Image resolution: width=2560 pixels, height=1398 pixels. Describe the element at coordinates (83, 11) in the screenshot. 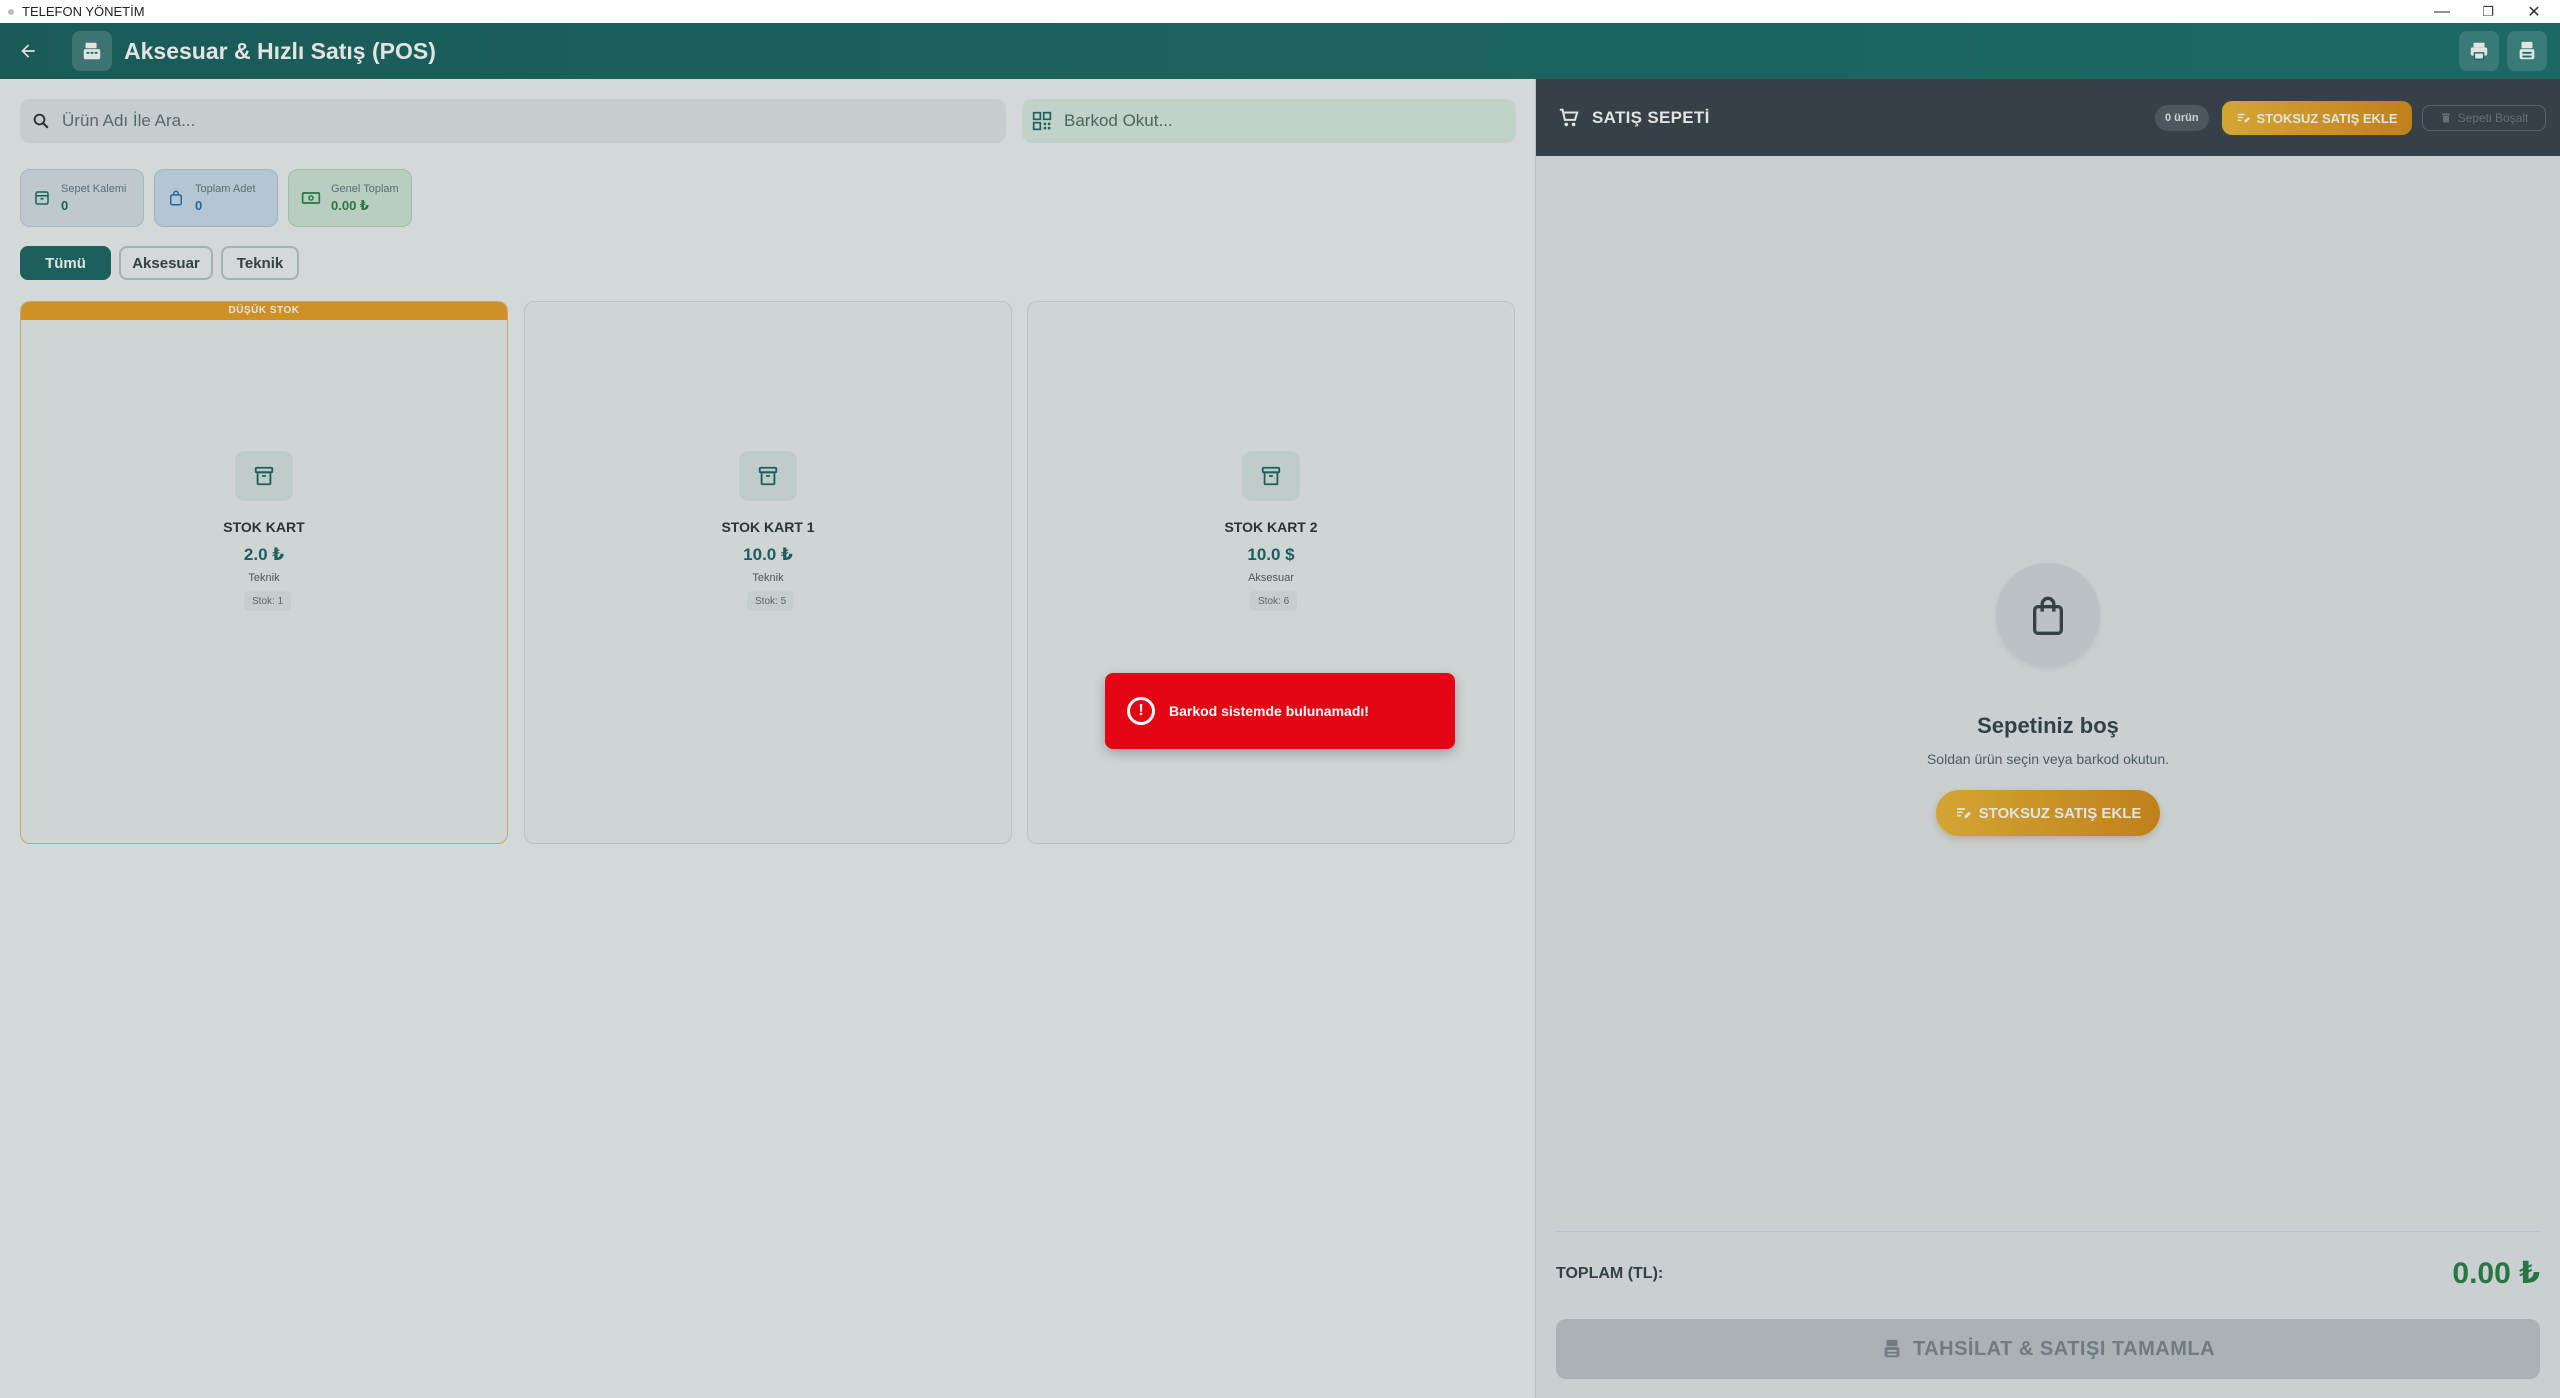

I see `window-title: TELEFON YÖNETİM` at that location.